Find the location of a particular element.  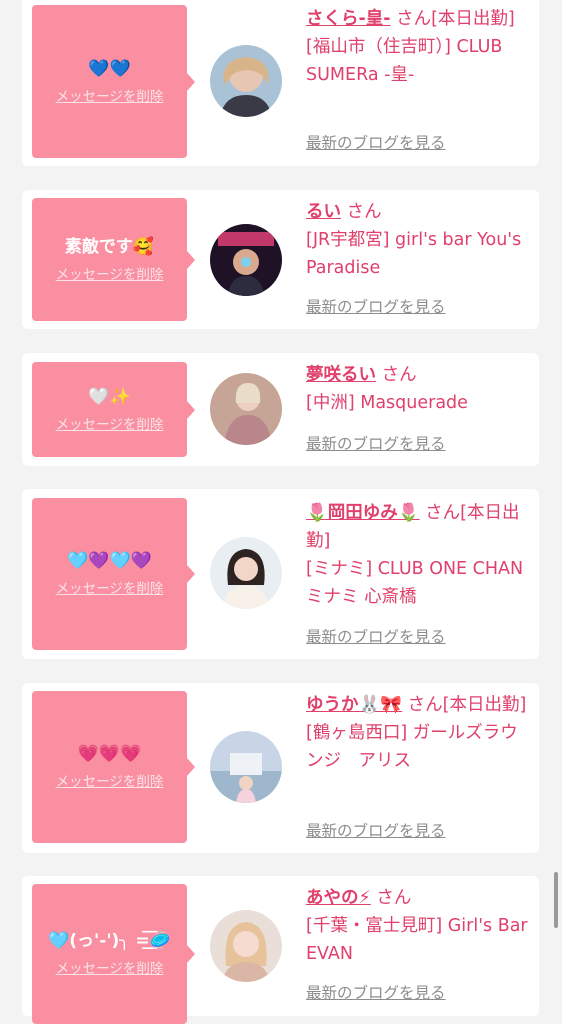

message-bubble: 💗💗💗 メッセージを削除 is located at coordinates (113, 767).